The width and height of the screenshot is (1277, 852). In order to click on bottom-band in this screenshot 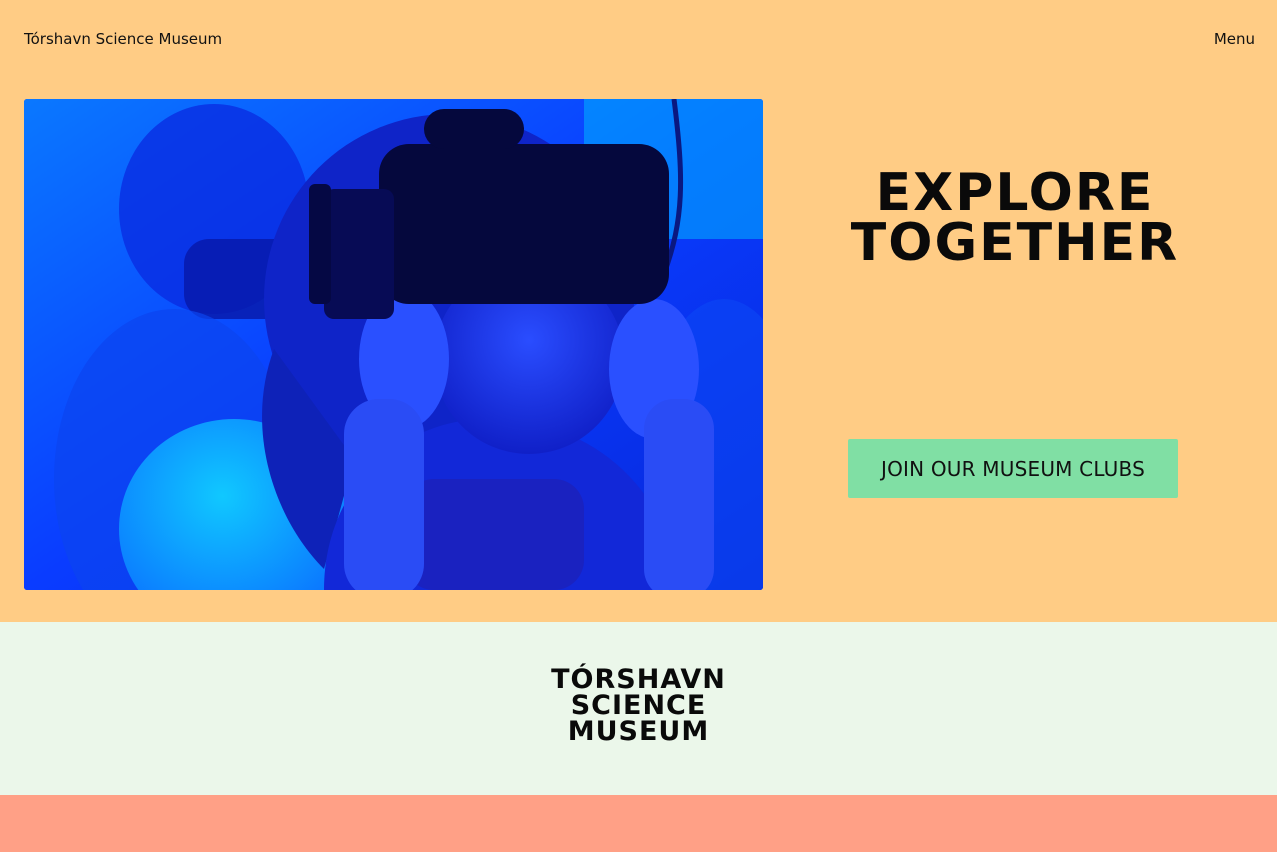, I will do `click(638, 823)`.